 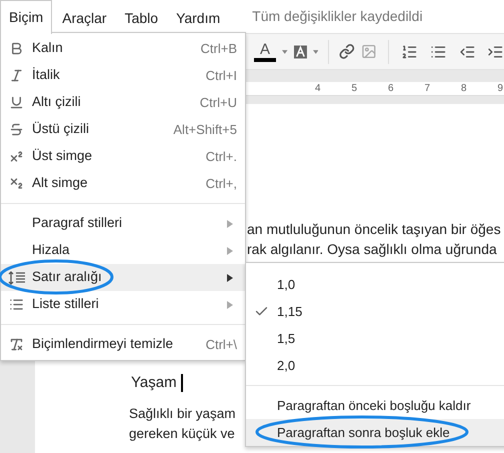 What do you see at coordinates (141, 18) in the screenshot?
I see `menu-tab: Tablo` at bounding box center [141, 18].